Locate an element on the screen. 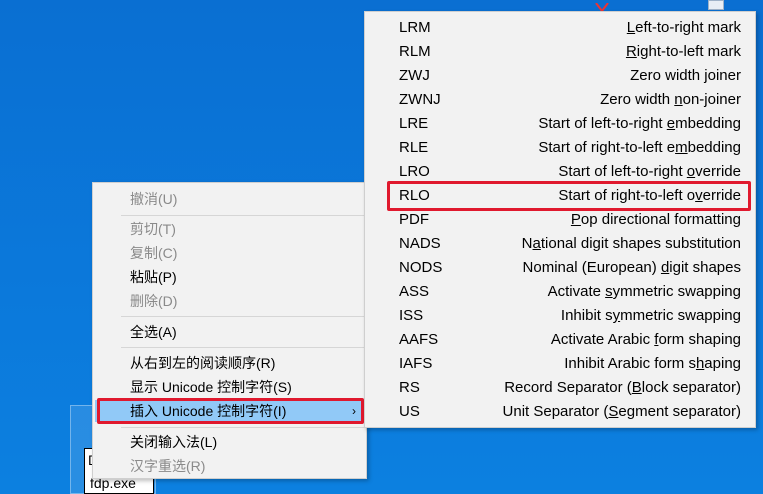  submenu-item-rlm: RLM Right-to-left mark is located at coordinates (560, 52).